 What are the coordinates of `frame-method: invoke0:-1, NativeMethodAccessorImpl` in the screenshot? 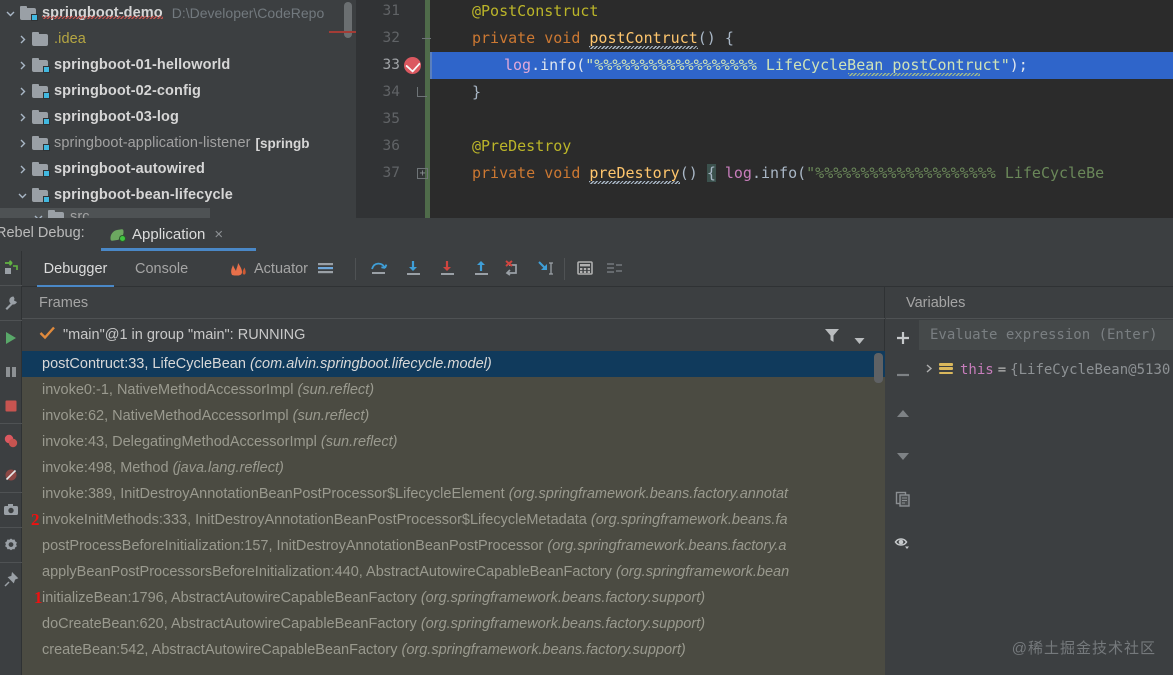 It's located at (168, 390).